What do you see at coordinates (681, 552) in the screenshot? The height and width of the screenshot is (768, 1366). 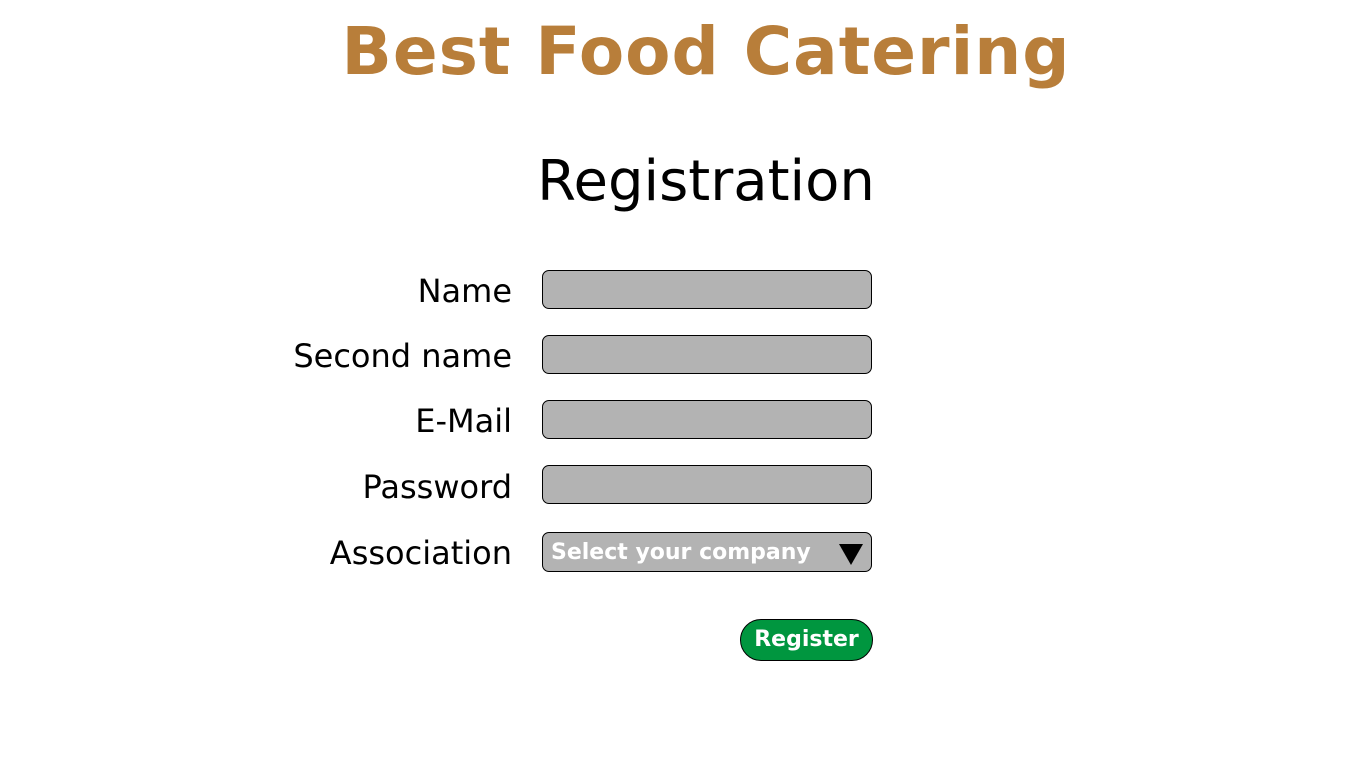 I see `association-selected-value: Select your company` at bounding box center [681, 552].